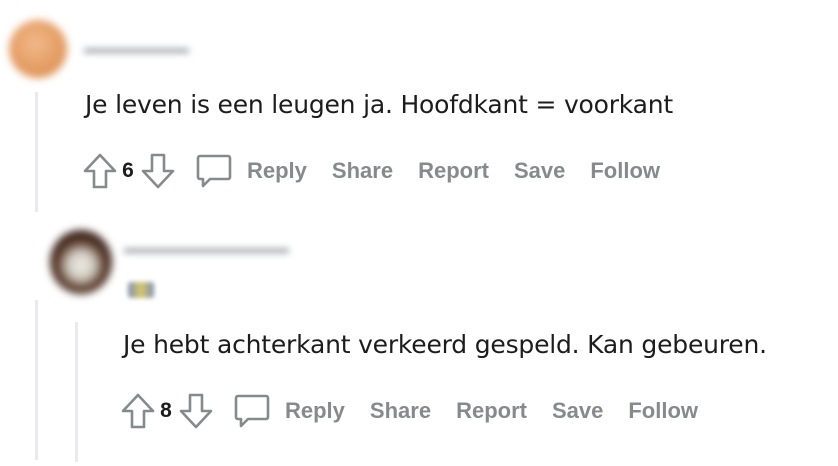  I want to click on thread-line-top-level, so click(36, 152).